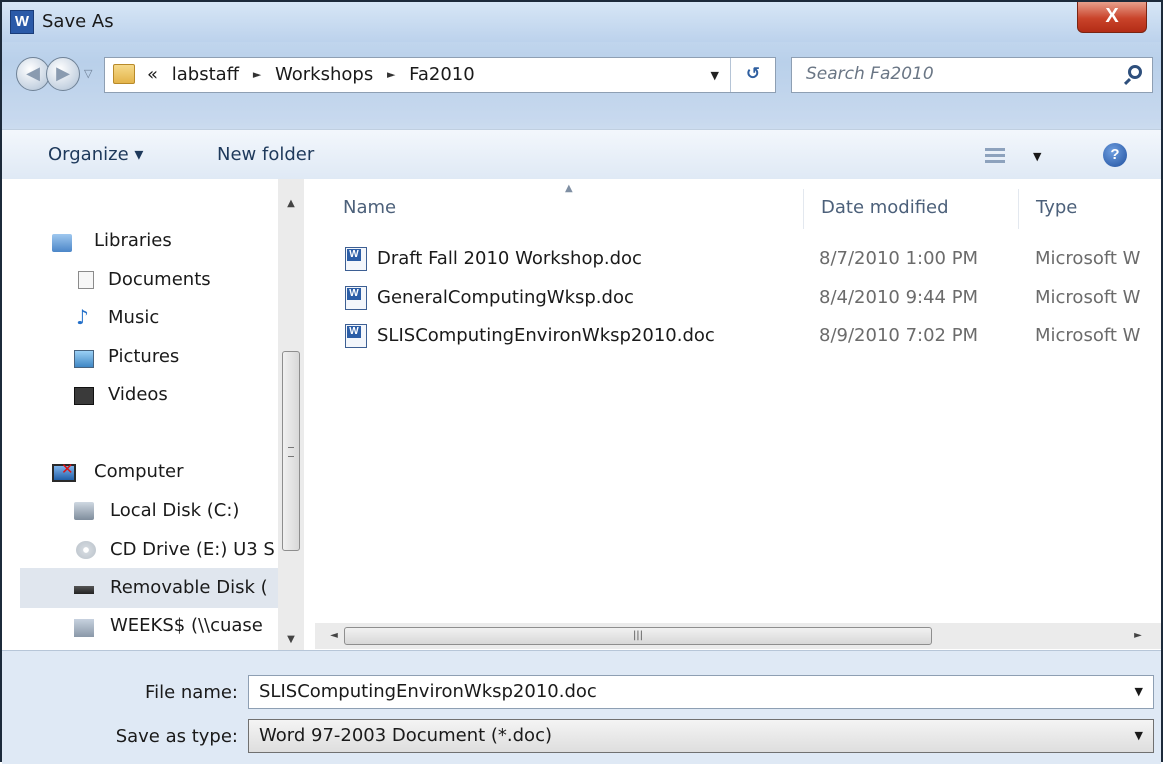 Image resolution: width=1166 pixels, height=764 pixels. Describe the element at coordinates (82, 317) in the screenshot. I see `music-icon: ♪` at that location.